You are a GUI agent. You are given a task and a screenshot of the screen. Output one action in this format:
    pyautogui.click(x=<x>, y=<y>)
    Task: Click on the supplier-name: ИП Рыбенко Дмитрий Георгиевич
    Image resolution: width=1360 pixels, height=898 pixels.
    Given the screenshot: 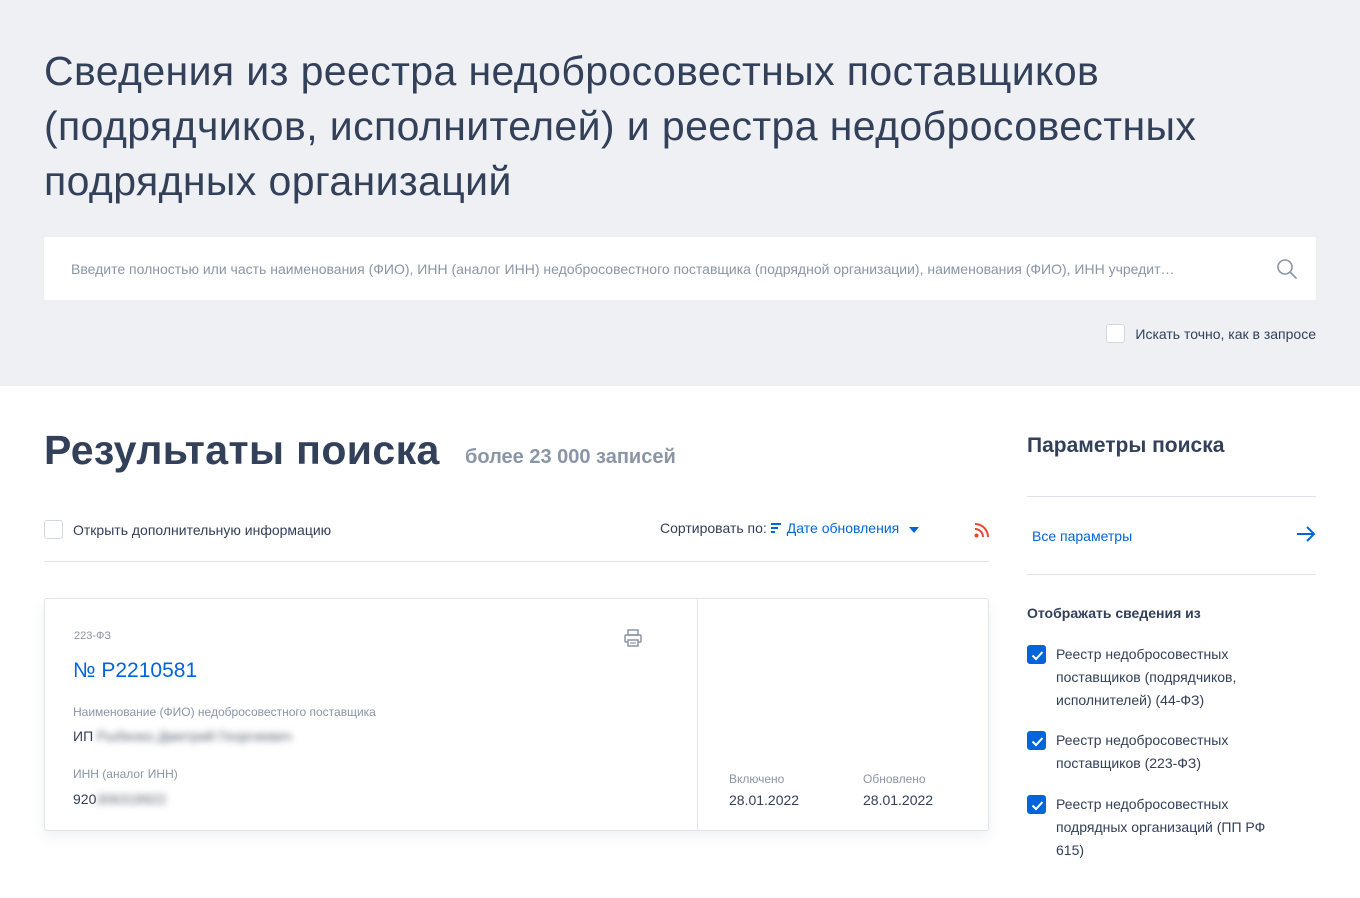 What is the action you would take?
    pyautogui.click(x=182, y=736)
    